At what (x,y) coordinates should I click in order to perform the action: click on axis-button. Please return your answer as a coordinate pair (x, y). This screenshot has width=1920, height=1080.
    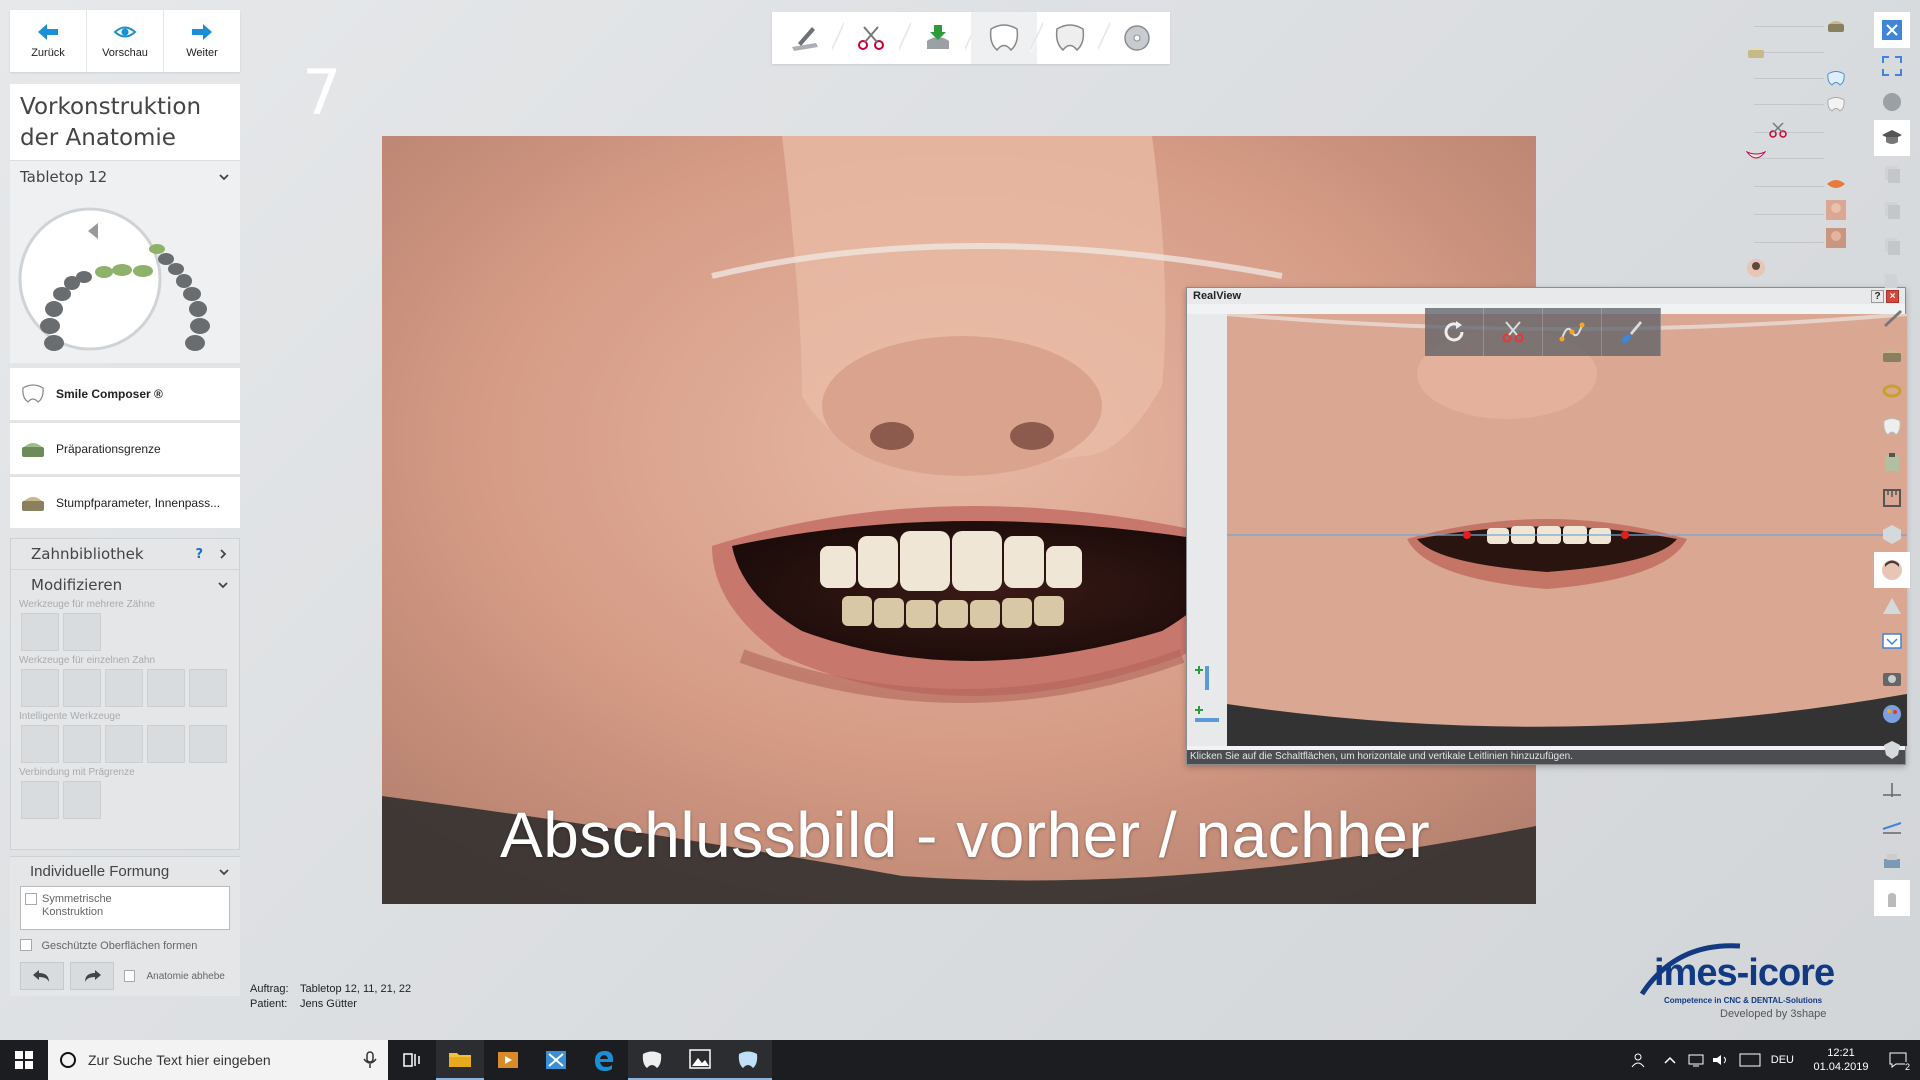
    Looking at the image, I should click on (1892, 790).